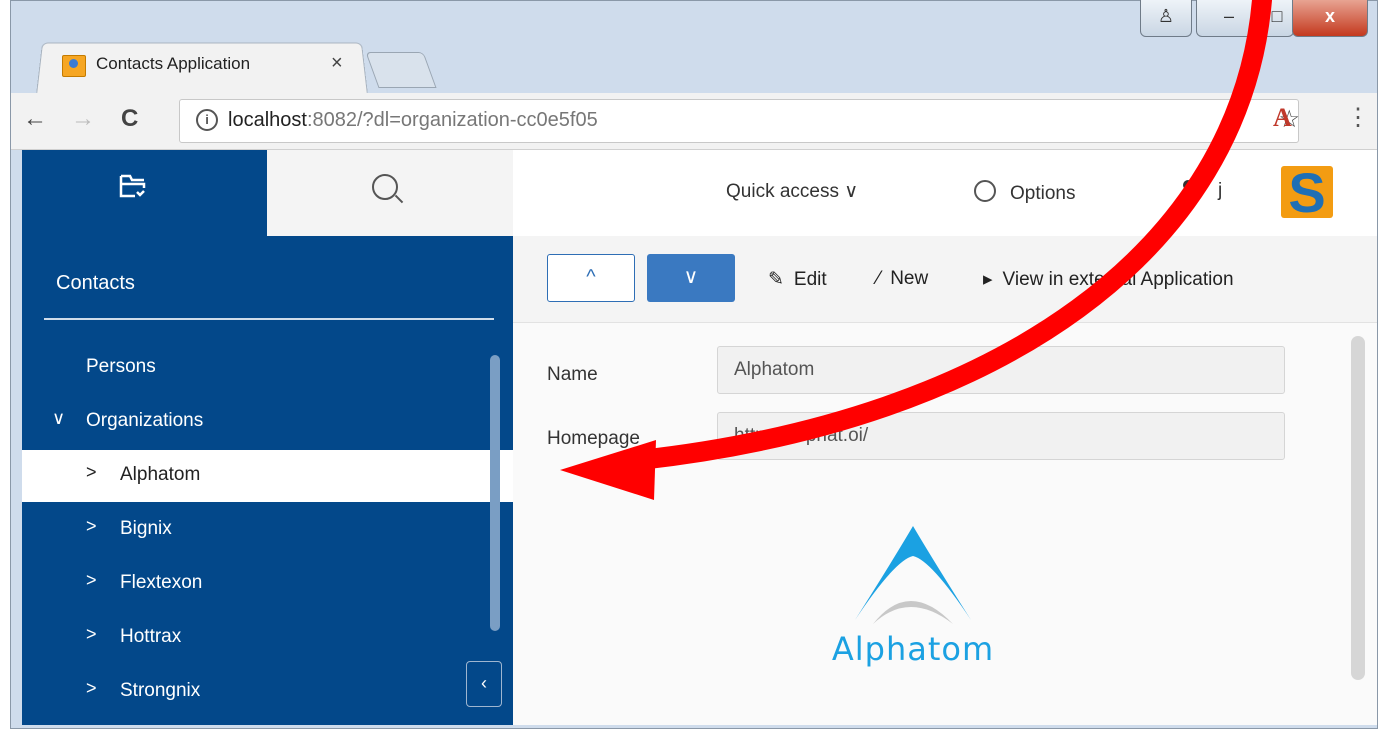 Image resolution: width=1382 pixels, height=731 pixels. I want to click on tab-favicon-icon, so click(74, 66).